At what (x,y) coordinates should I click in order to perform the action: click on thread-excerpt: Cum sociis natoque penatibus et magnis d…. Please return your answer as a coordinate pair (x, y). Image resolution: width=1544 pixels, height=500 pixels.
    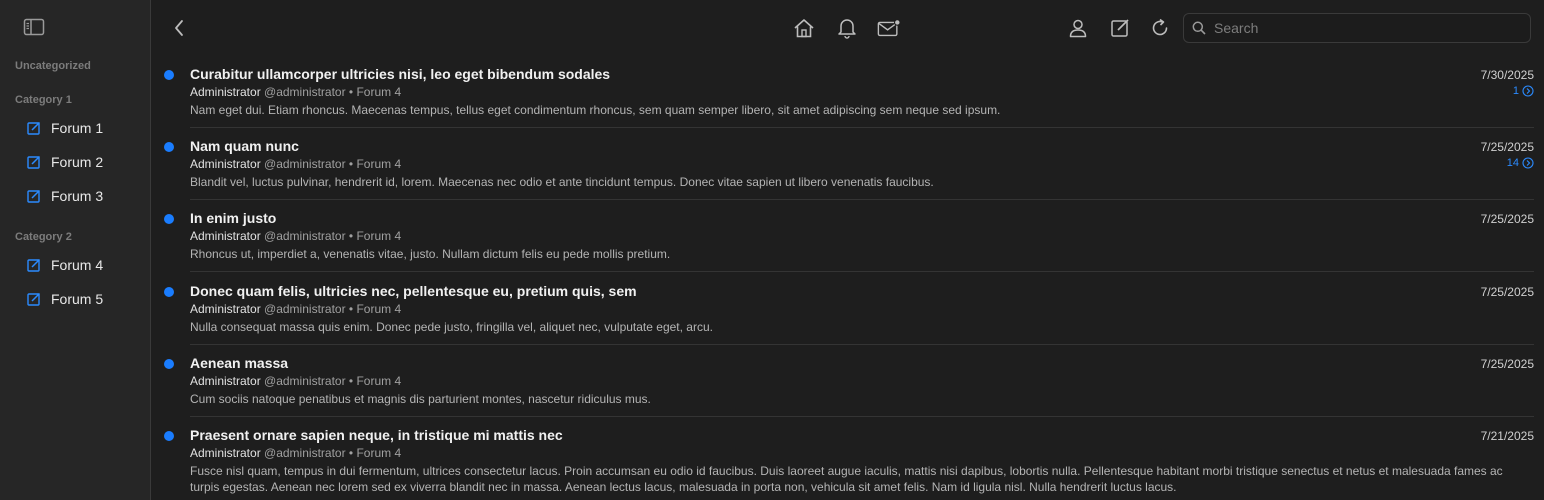
    Looking at the image, I should click on (420, 399).